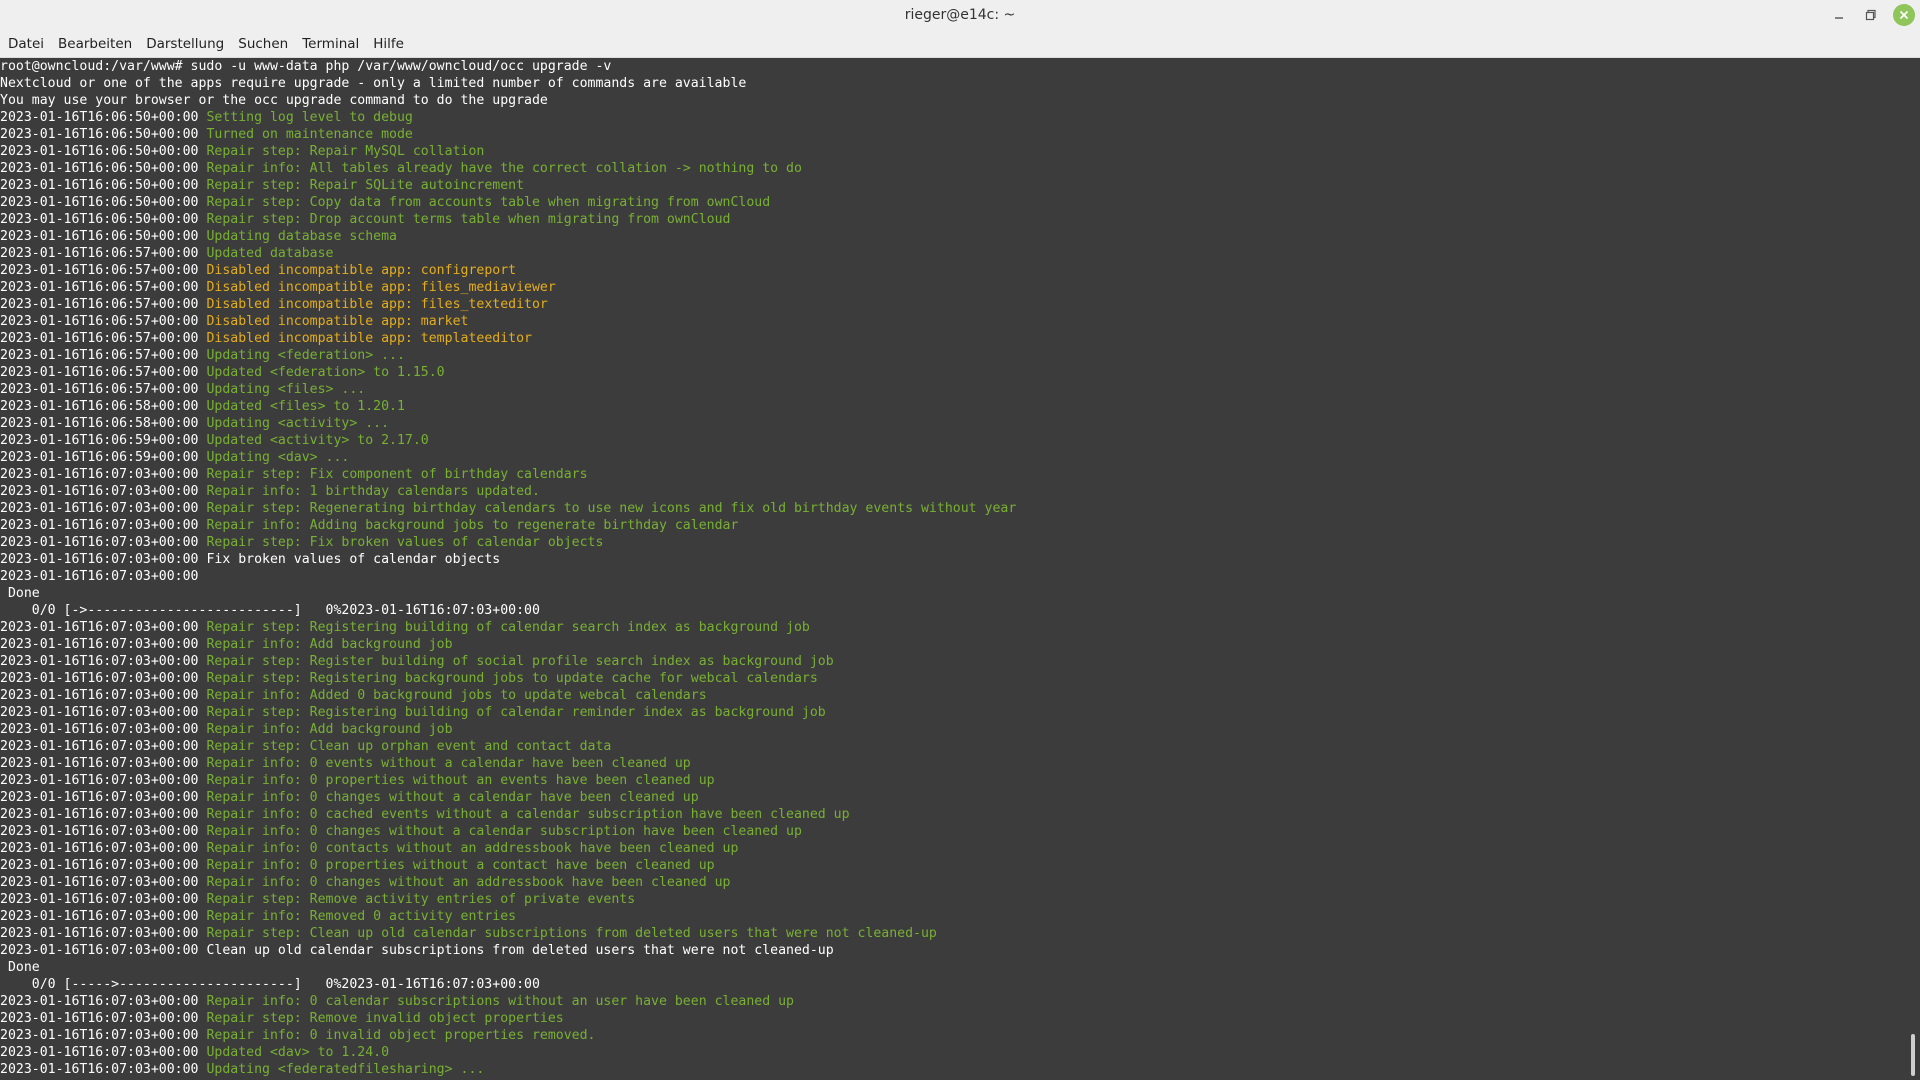  What do you see at coordinates (330, 44) in the screenshot?
I see `menu-item-terminal: Terminal` at bounding box center [330, 44].